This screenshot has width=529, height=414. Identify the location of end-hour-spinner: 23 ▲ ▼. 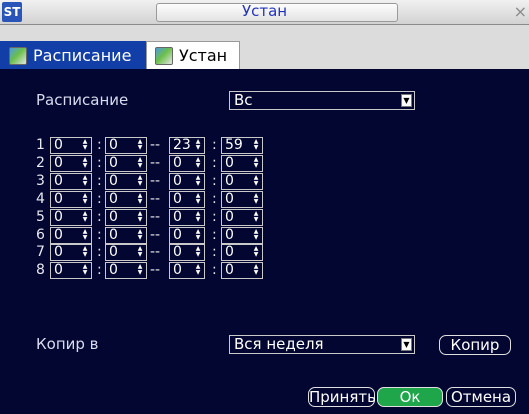
(187, 145).